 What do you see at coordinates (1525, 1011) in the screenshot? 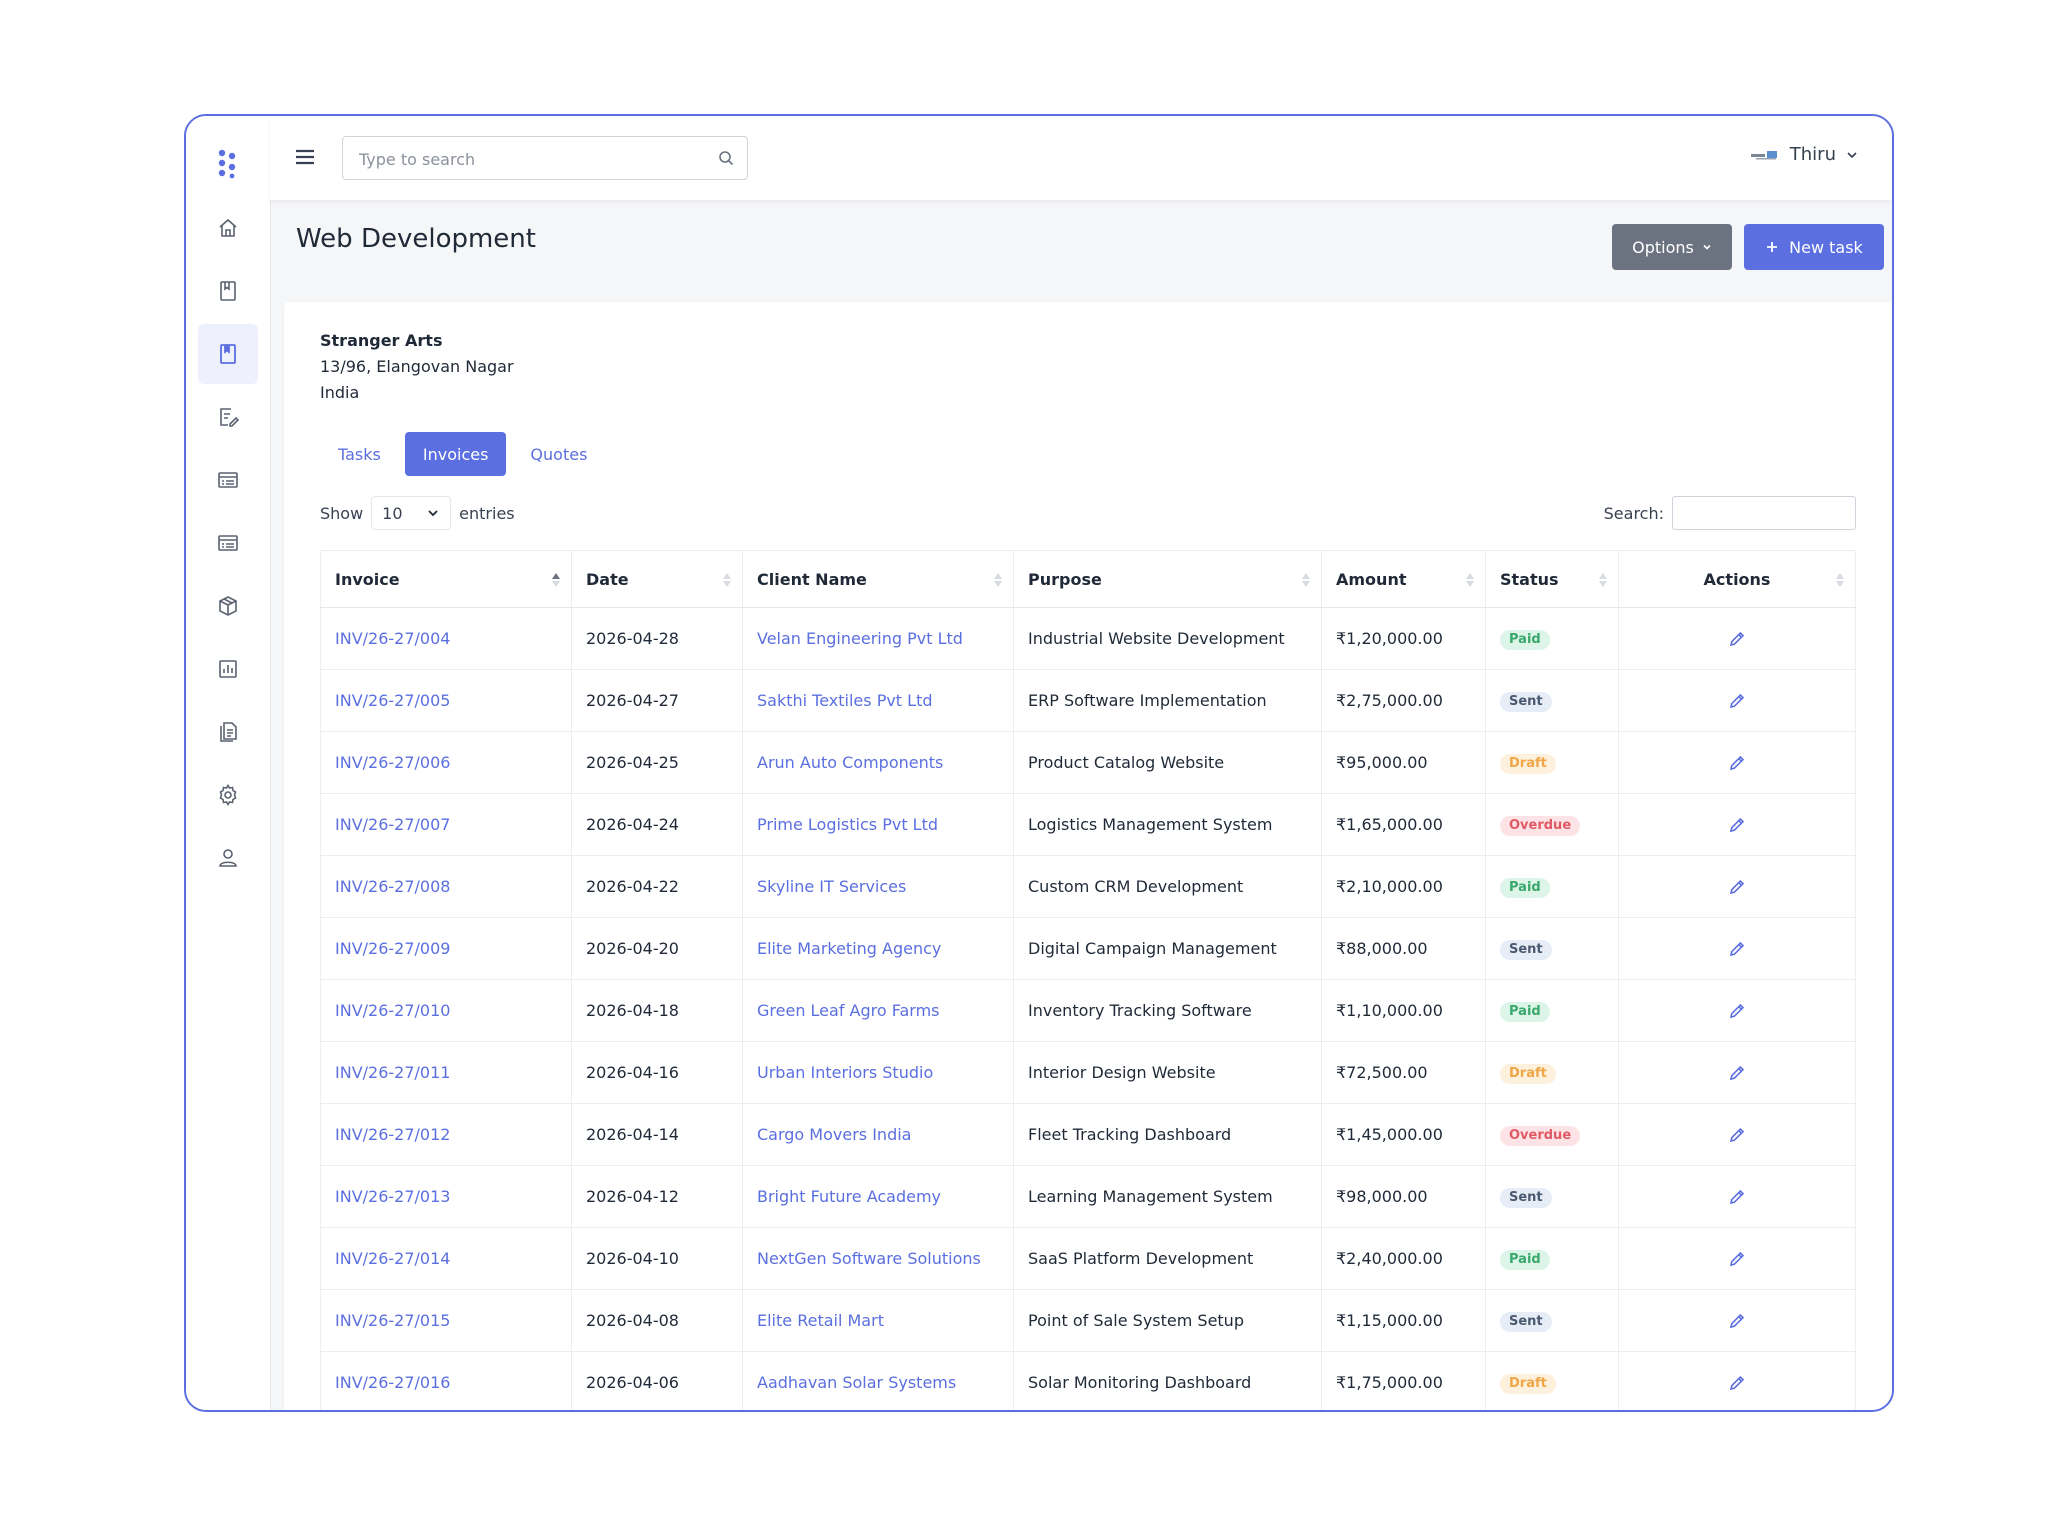
I see `status-badge: Paid` at bounding box center [1525, 1011].